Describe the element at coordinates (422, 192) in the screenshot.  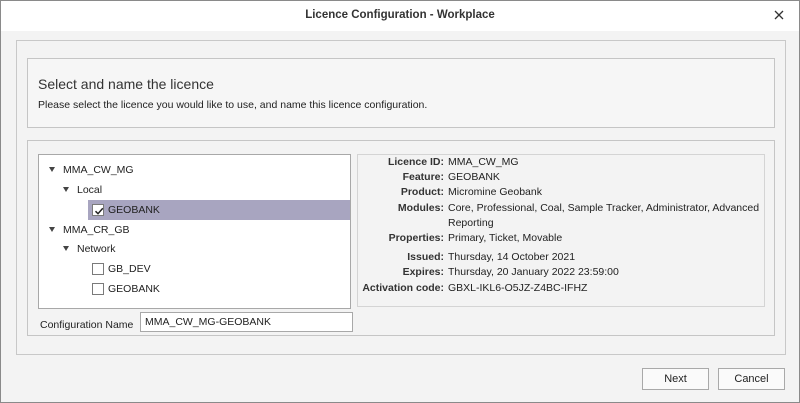
I see `detail-label: Product:` at that location.